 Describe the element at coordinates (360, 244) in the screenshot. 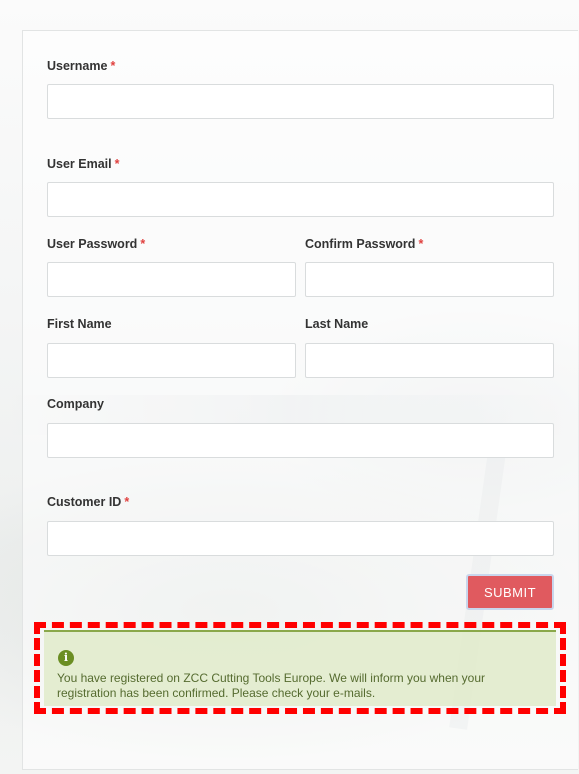

I see `confirm-password-label-text: Confirm Password` at that location.